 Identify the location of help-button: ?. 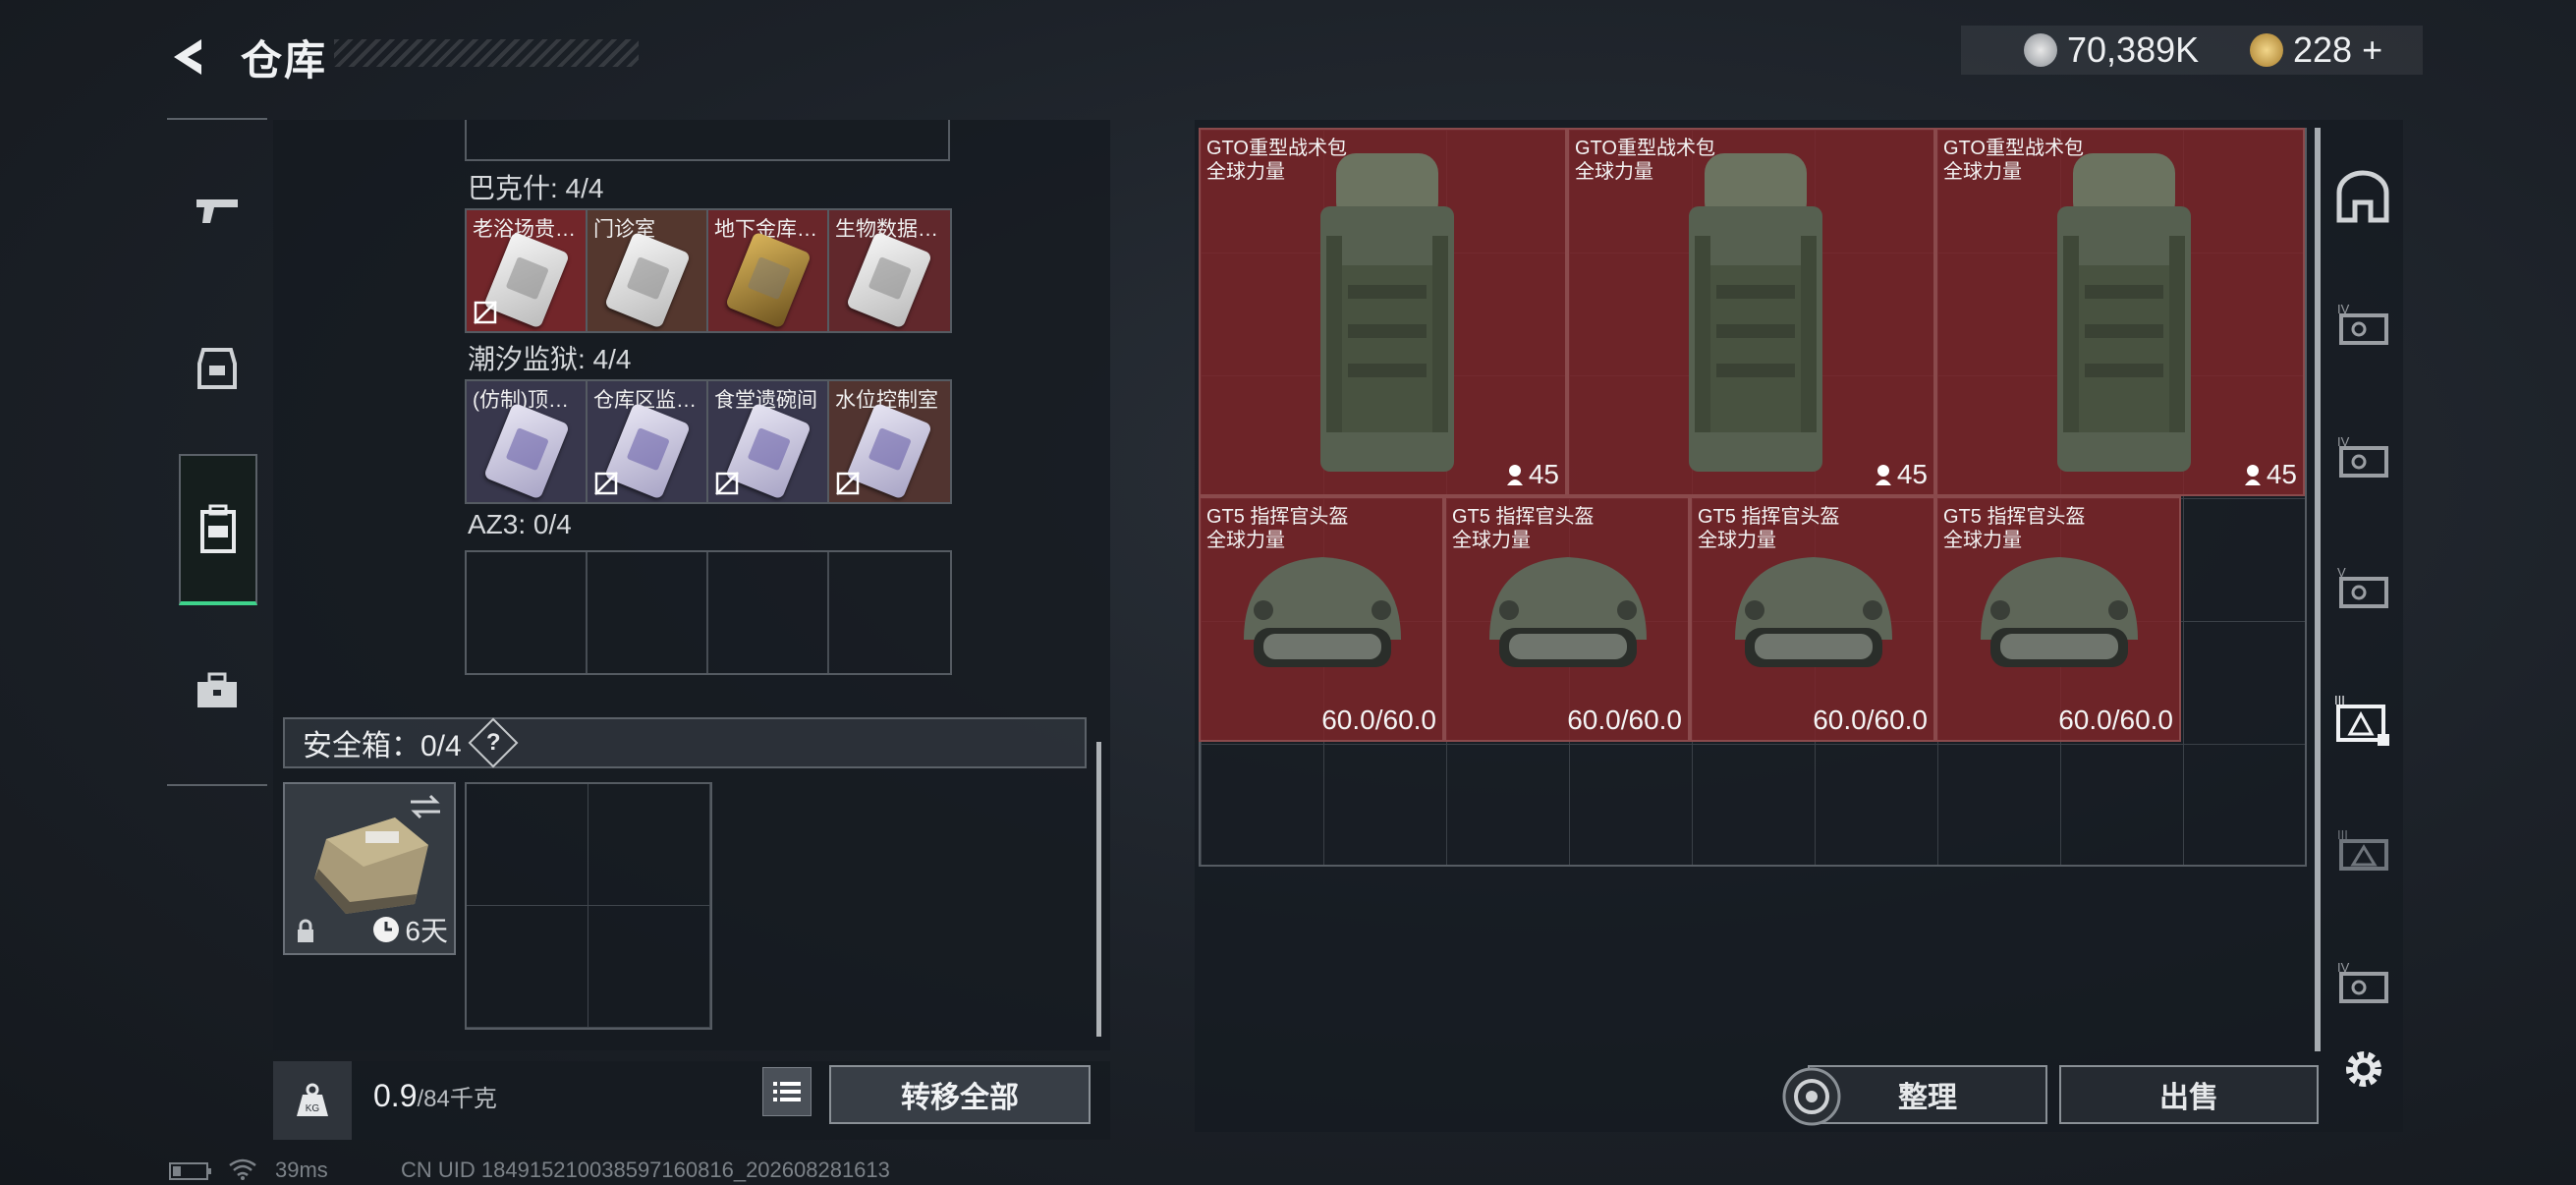
(493, 743).